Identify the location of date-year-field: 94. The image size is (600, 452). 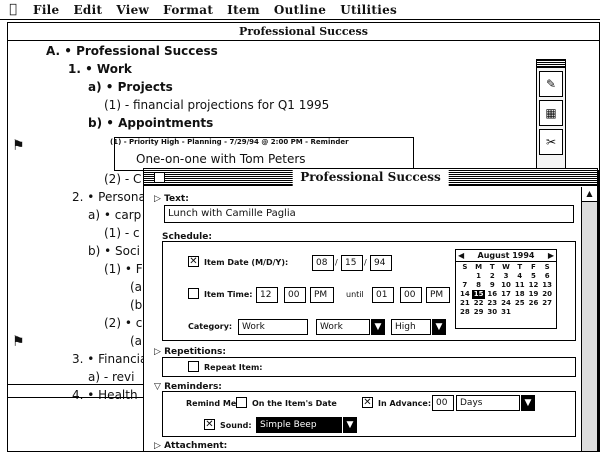
(381, 263).